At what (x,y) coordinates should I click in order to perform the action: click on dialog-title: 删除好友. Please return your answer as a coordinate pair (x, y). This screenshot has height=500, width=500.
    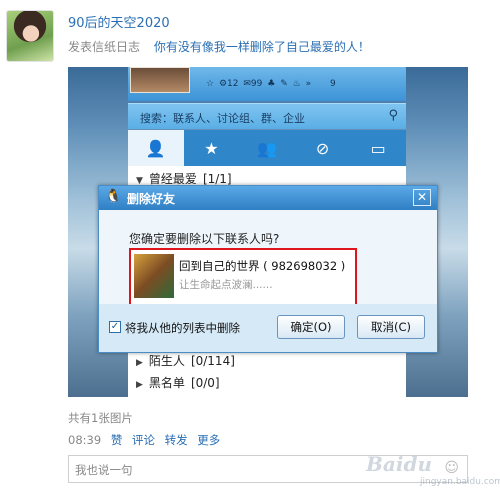
    Looking at the image, I should click on (151, 199).